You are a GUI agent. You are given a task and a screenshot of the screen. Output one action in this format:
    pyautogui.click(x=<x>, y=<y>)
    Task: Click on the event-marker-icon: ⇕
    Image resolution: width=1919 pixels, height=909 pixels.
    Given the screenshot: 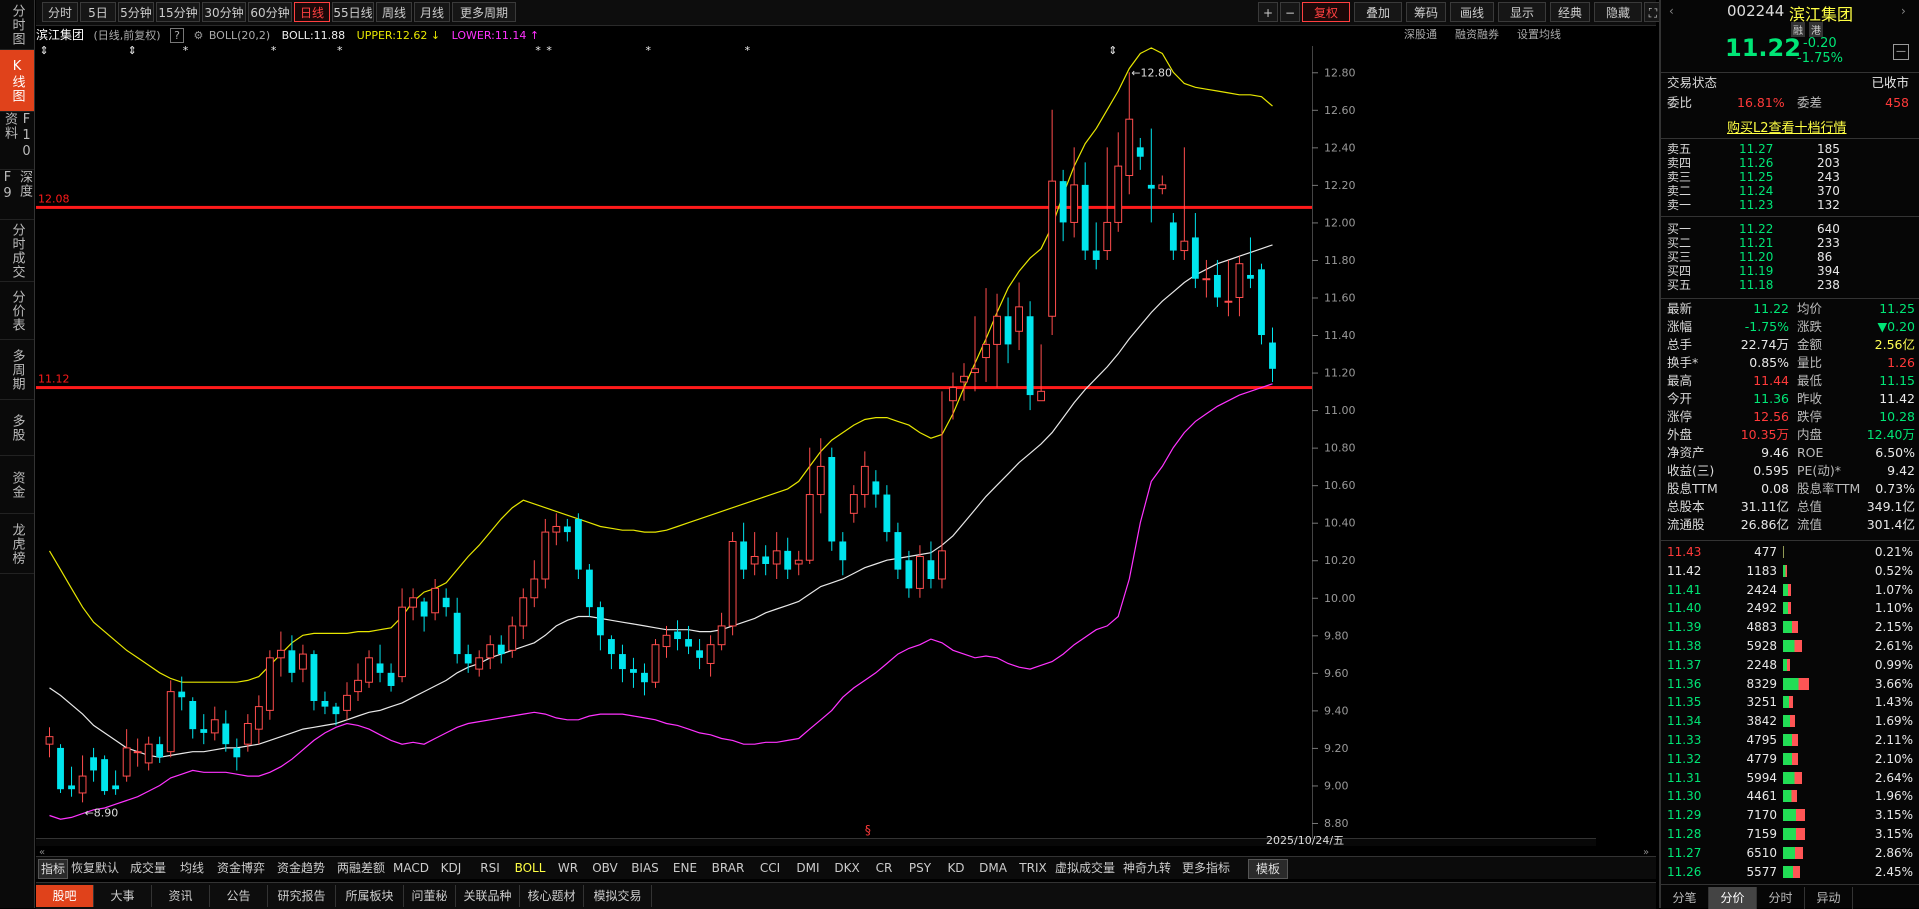 What is the action you would take?
    pyautogui.click(x=44, y=51)
    